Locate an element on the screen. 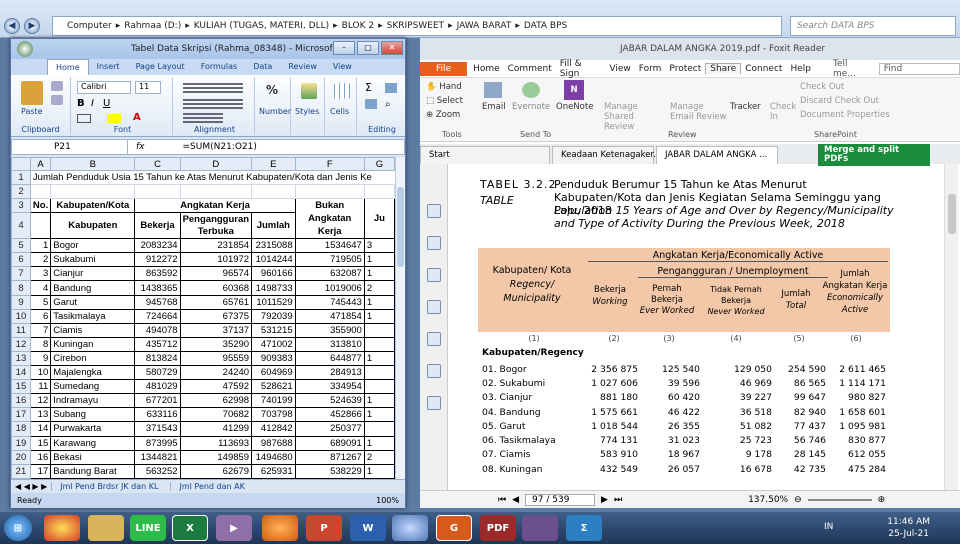 This screenshot has width=960, height=544. cell-pengangguran: 65761 is located at coordinates (216, 302).